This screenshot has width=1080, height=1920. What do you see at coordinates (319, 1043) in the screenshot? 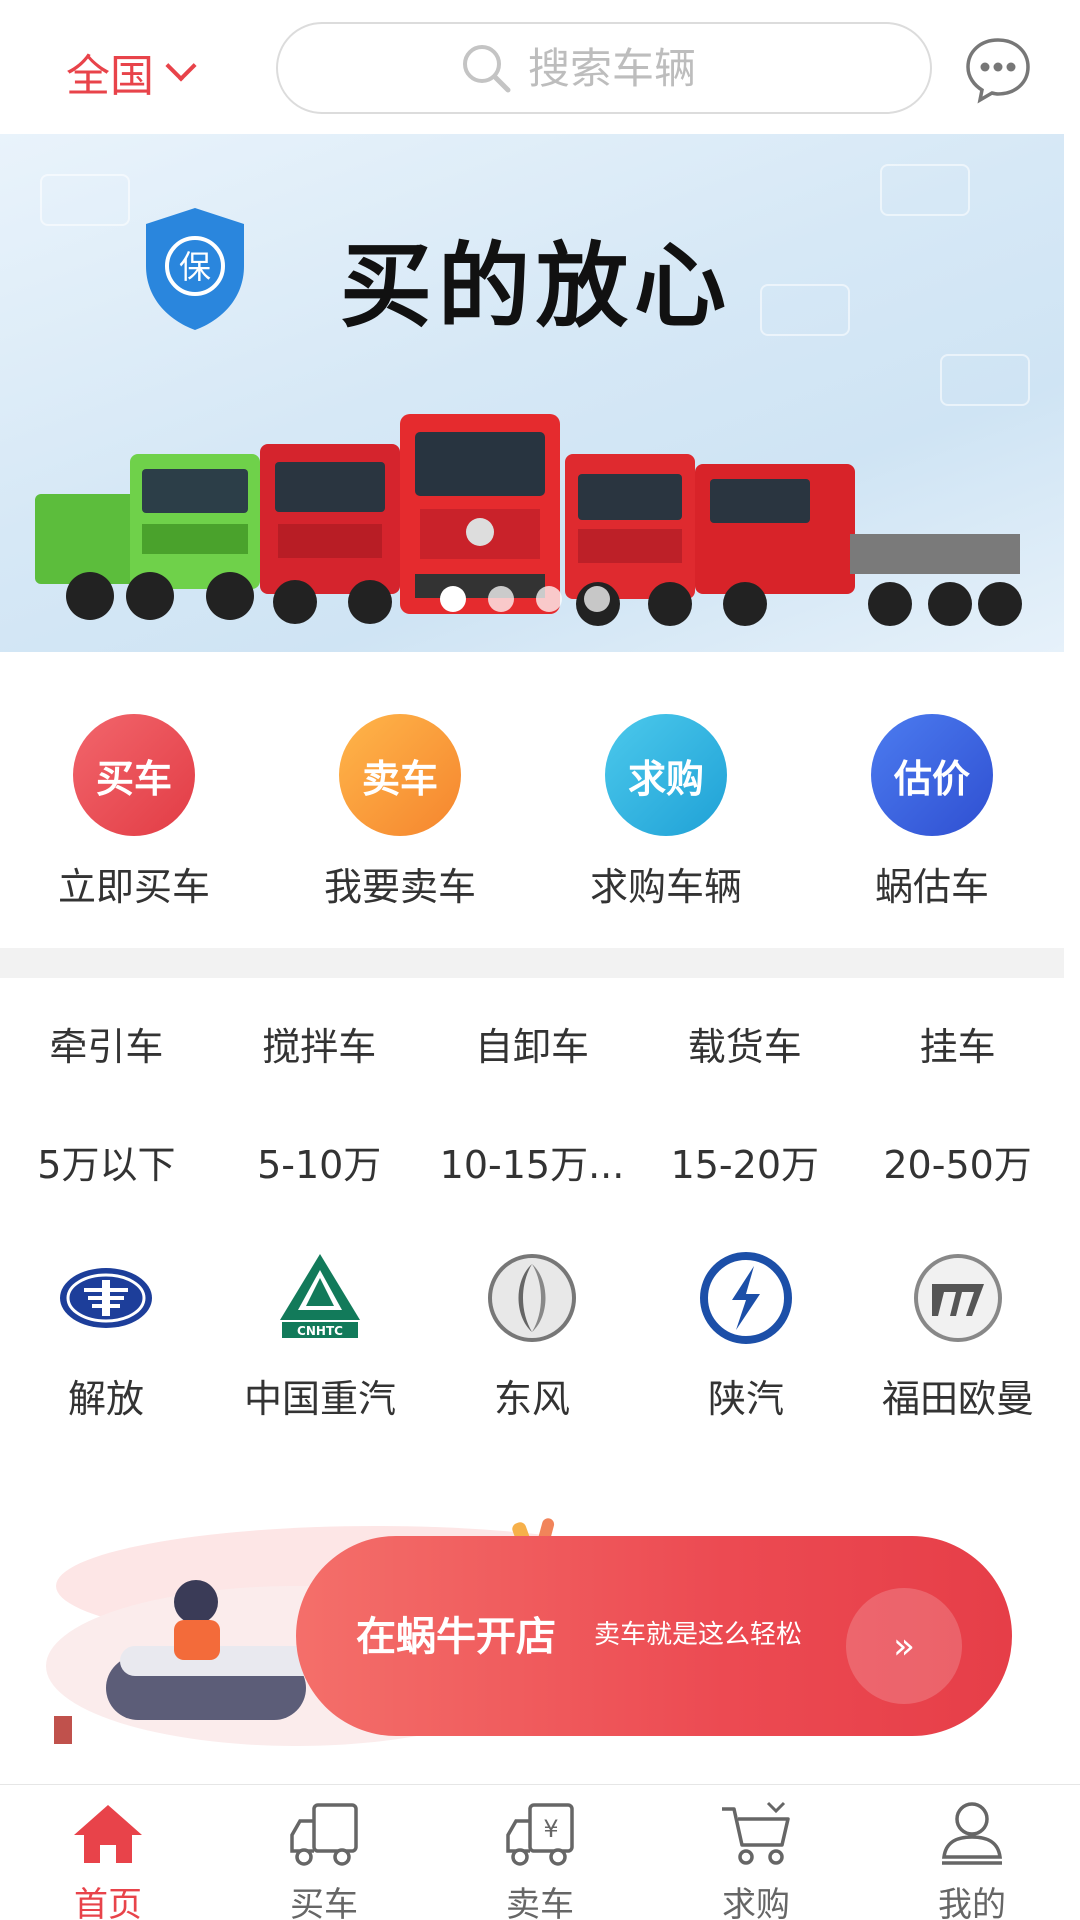
I see `category-mixer: 搅拌车` at bounding box center [319, 1043].